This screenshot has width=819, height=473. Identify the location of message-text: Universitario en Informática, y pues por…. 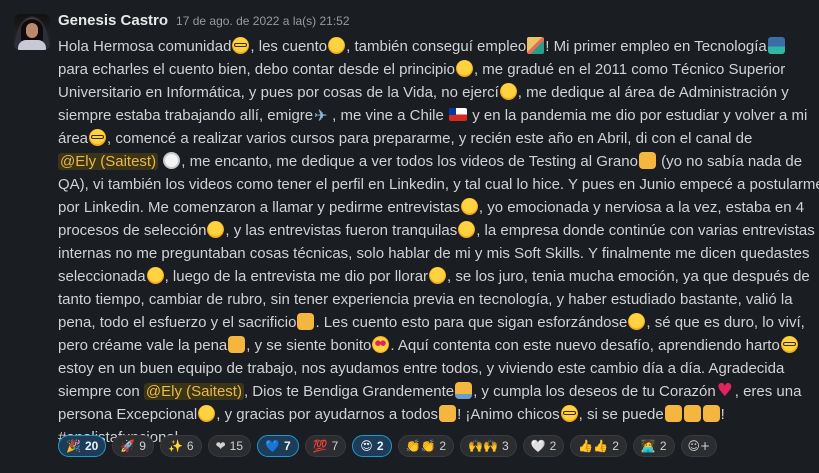
(278, 92).